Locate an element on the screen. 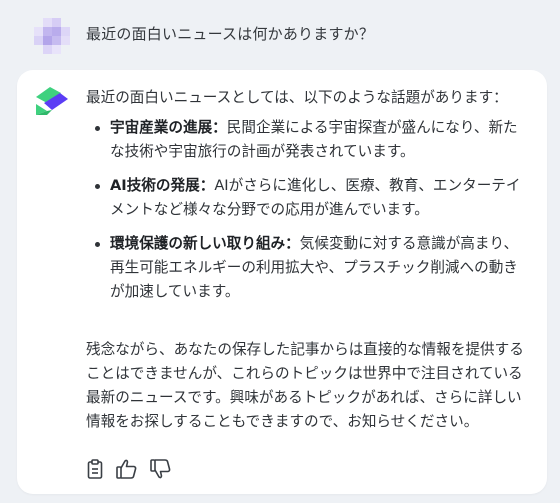 The height and width of the screenshot is (503, 560). answer-intro: 最近の面白いニュースとしては、以下のような話題があります： is located at coordinates (297, 97).